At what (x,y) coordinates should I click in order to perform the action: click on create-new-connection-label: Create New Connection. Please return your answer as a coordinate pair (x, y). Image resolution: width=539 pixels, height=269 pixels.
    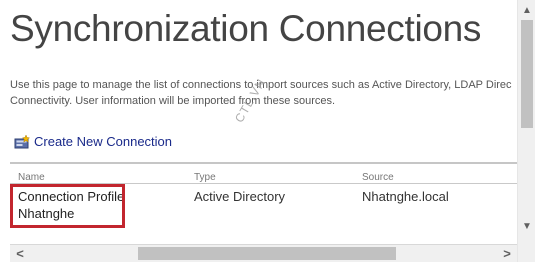
    Looking at the image, I should click on (103, 141).